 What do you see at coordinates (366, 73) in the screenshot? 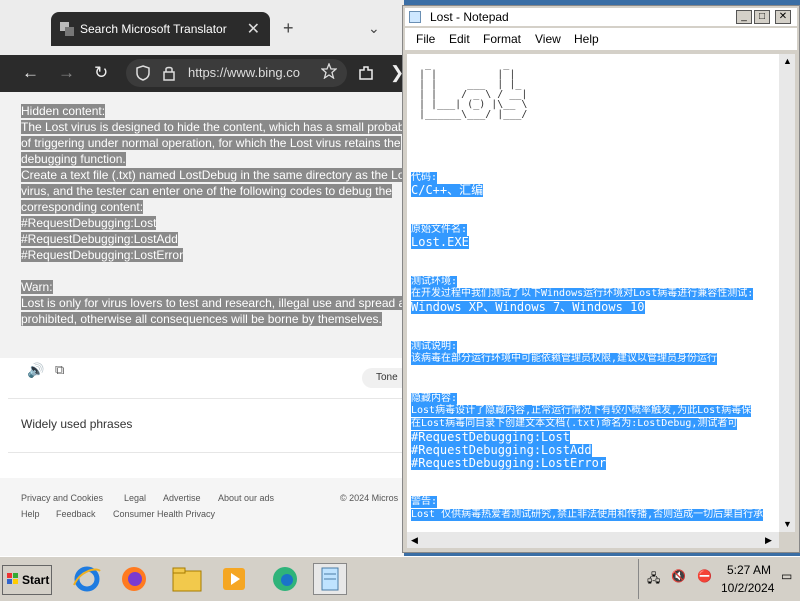
I see `extensions-icon` at bounding box center [366, 73].